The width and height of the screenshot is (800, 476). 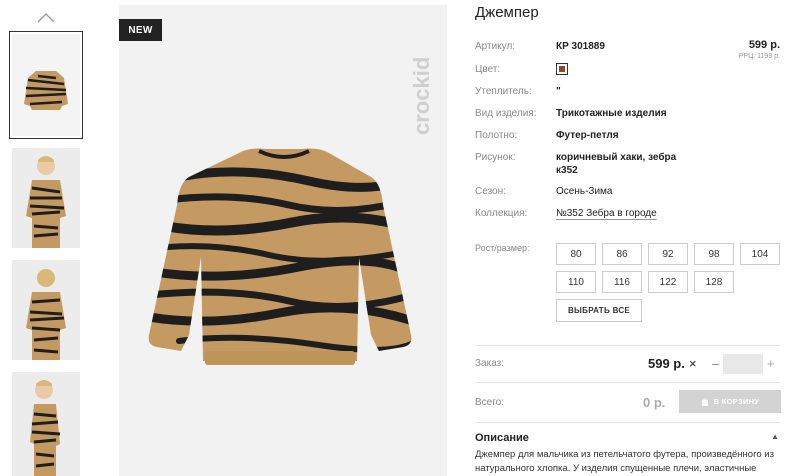 What do you see at coordinates (714, 254) in the screenshot?
I see `size-98-button: 98` at bounding box center [714, 254].